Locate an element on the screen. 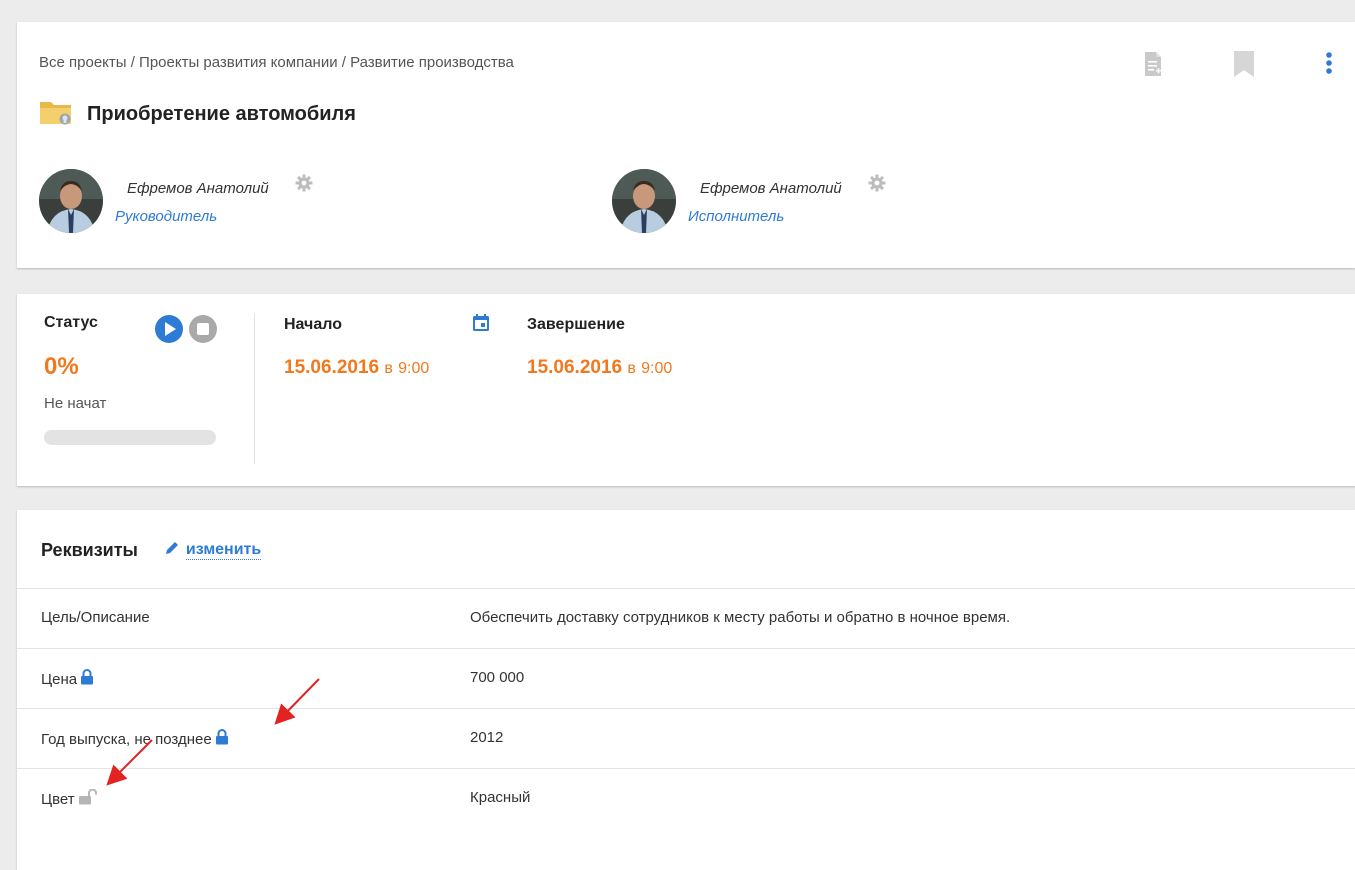 This screenshot has height=870, width=1355. divider is located at coordinates (254, 389).